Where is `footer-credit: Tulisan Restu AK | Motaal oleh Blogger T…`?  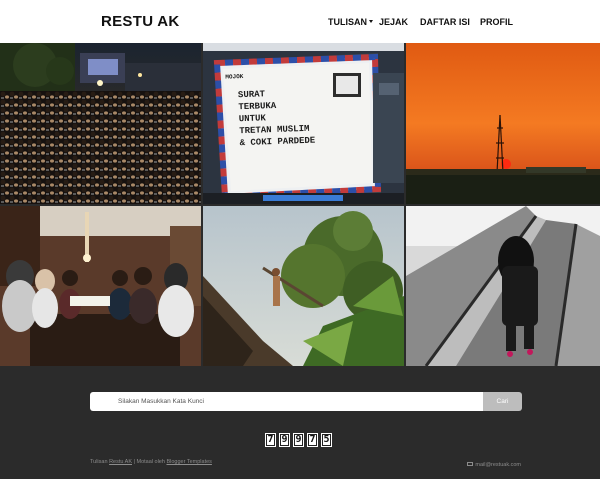 footer-credit: Tulisan Restu AK | Motaal oleh Blogger T… is located at coordinates (151, 462).